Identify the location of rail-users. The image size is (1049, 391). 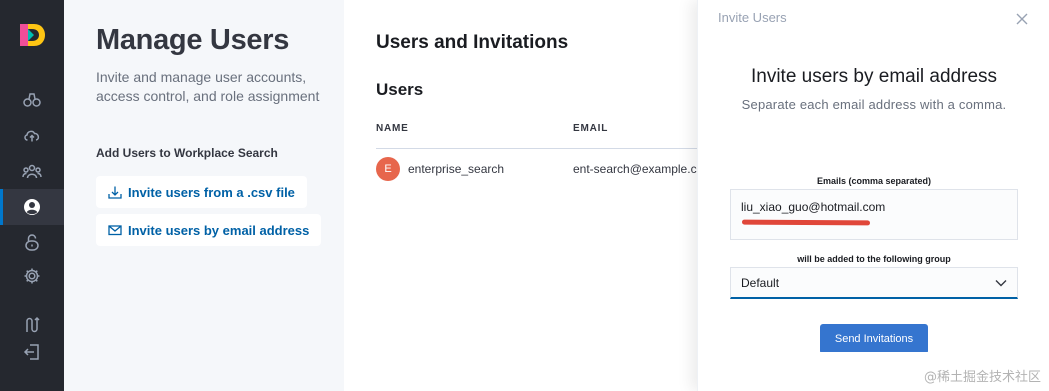
(32, 207).